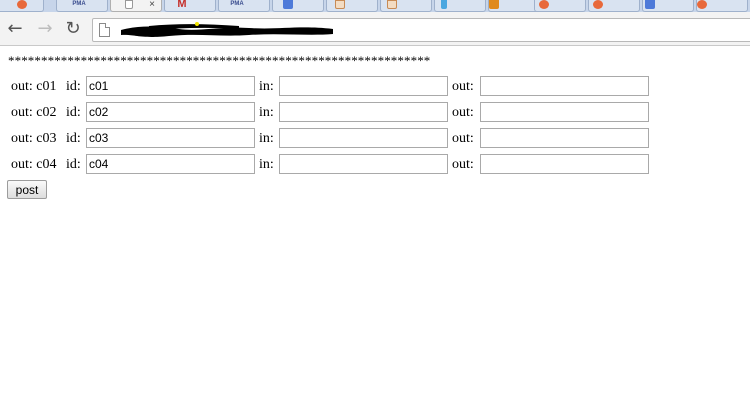 This screenshot has width=750, height=399. I want to click on row-out-prefix: out: c01, so click(34, 86).